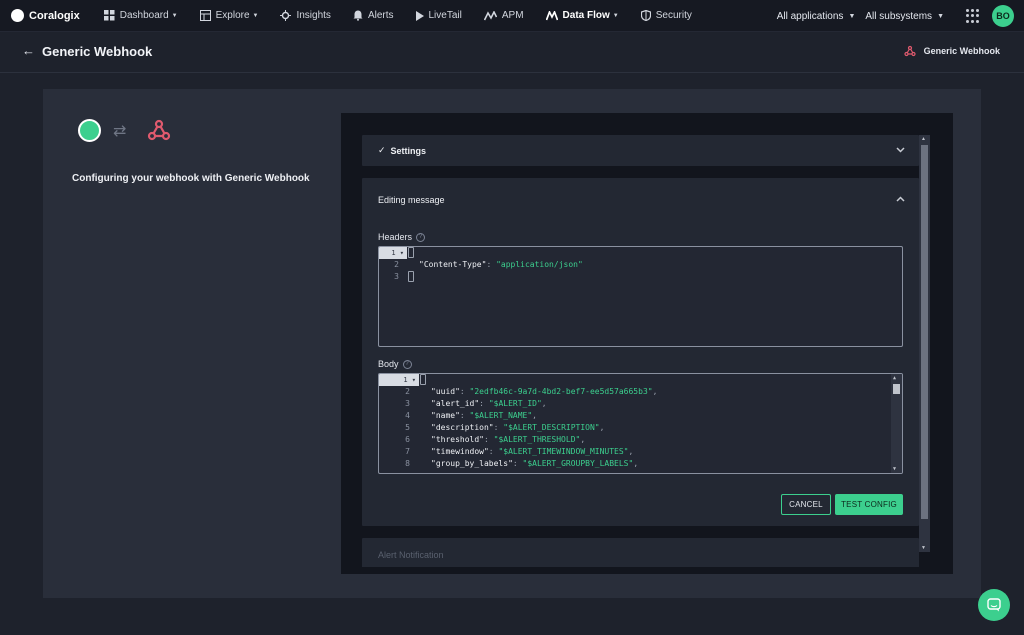 Image resolution: width=1024 pixels, height=635 pixels. What do you see at coordinates (396, 276) in the screenshot?
I see `line-number: 3` at bounding box center [396, 276].